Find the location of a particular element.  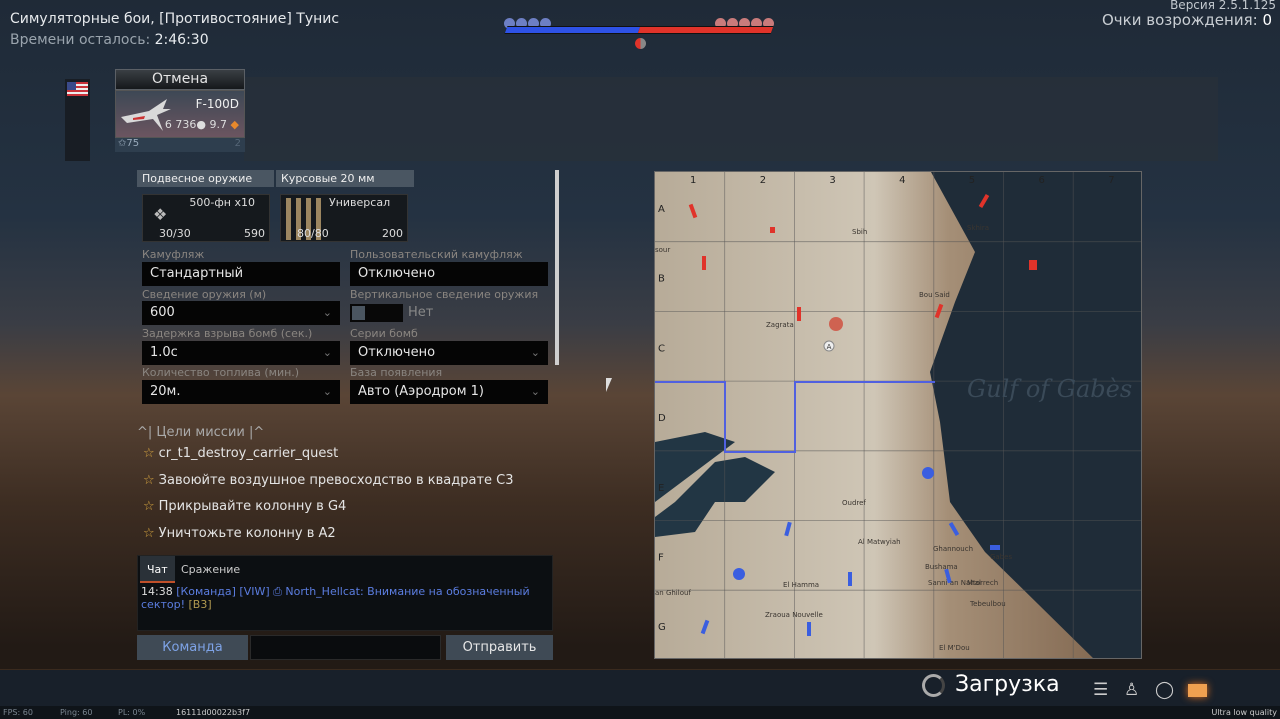

vehicle-info: ✩75 2 is located at coordinates (180, 145).